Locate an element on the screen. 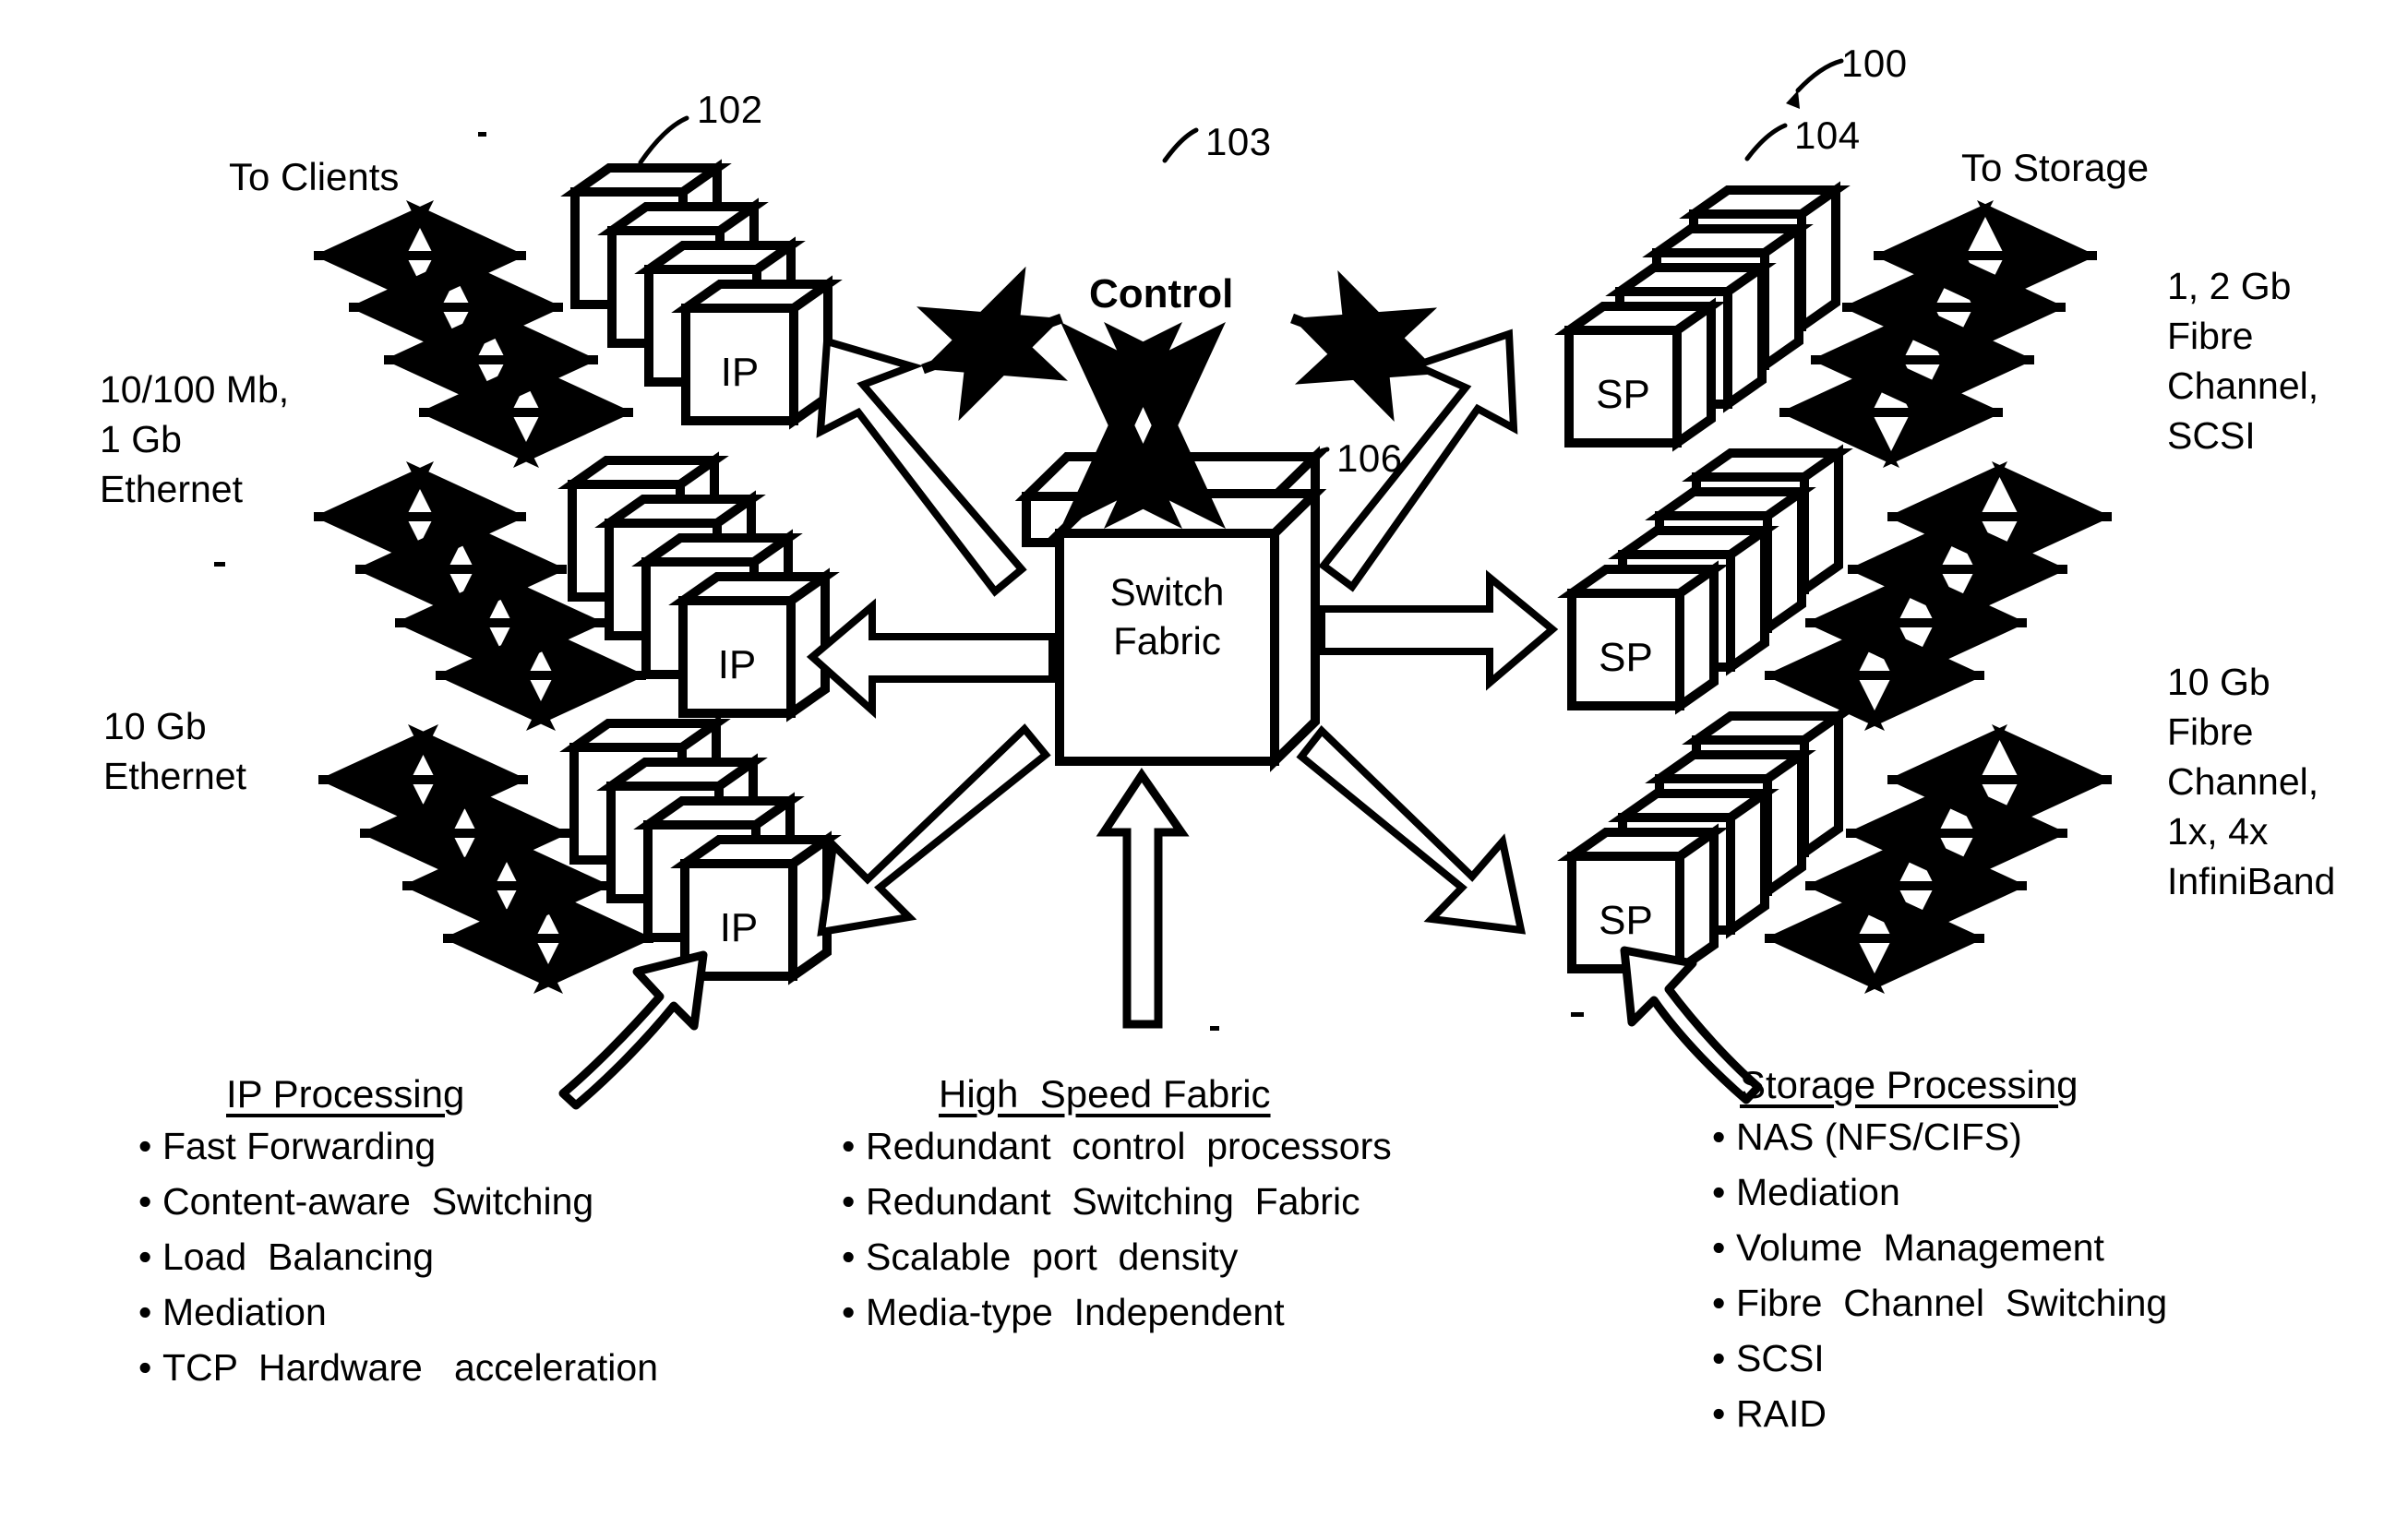 The width and height of the screenshot is (2408, 1516). ref-number-104: 104 is located at coordinates (1827, 135).